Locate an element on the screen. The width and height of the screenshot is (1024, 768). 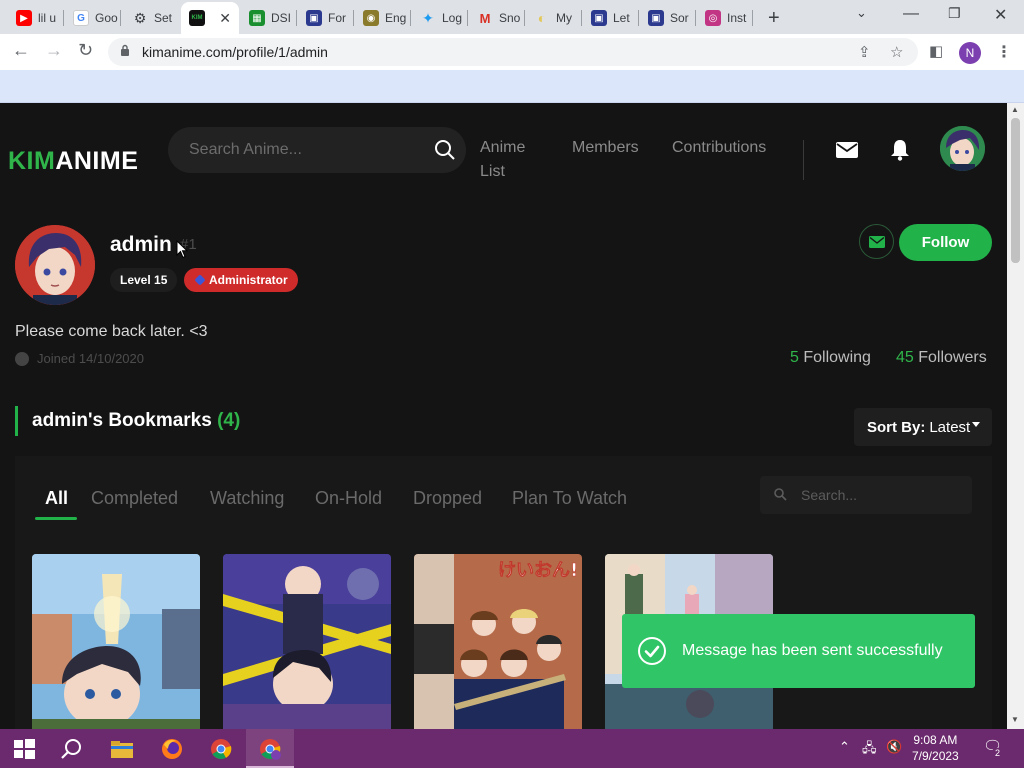
bookmarks-heading: admin's Bookmarks (4) is located at coordinates (136, 420).